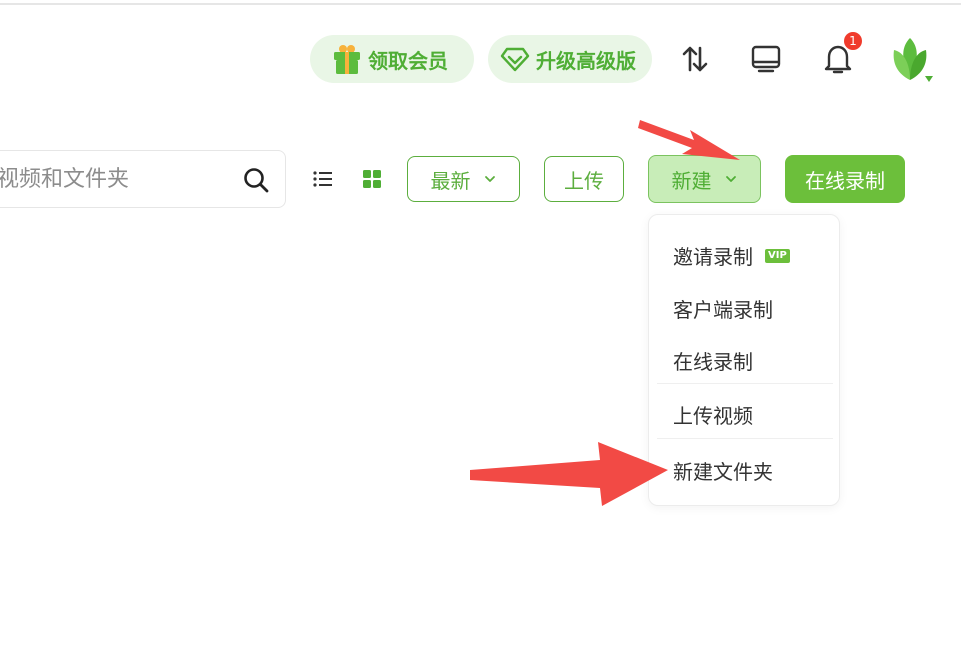 This screenshot has width=961, height=666. I want to click on upgrade-premium-label: 升级高级版, so click(586, 60).